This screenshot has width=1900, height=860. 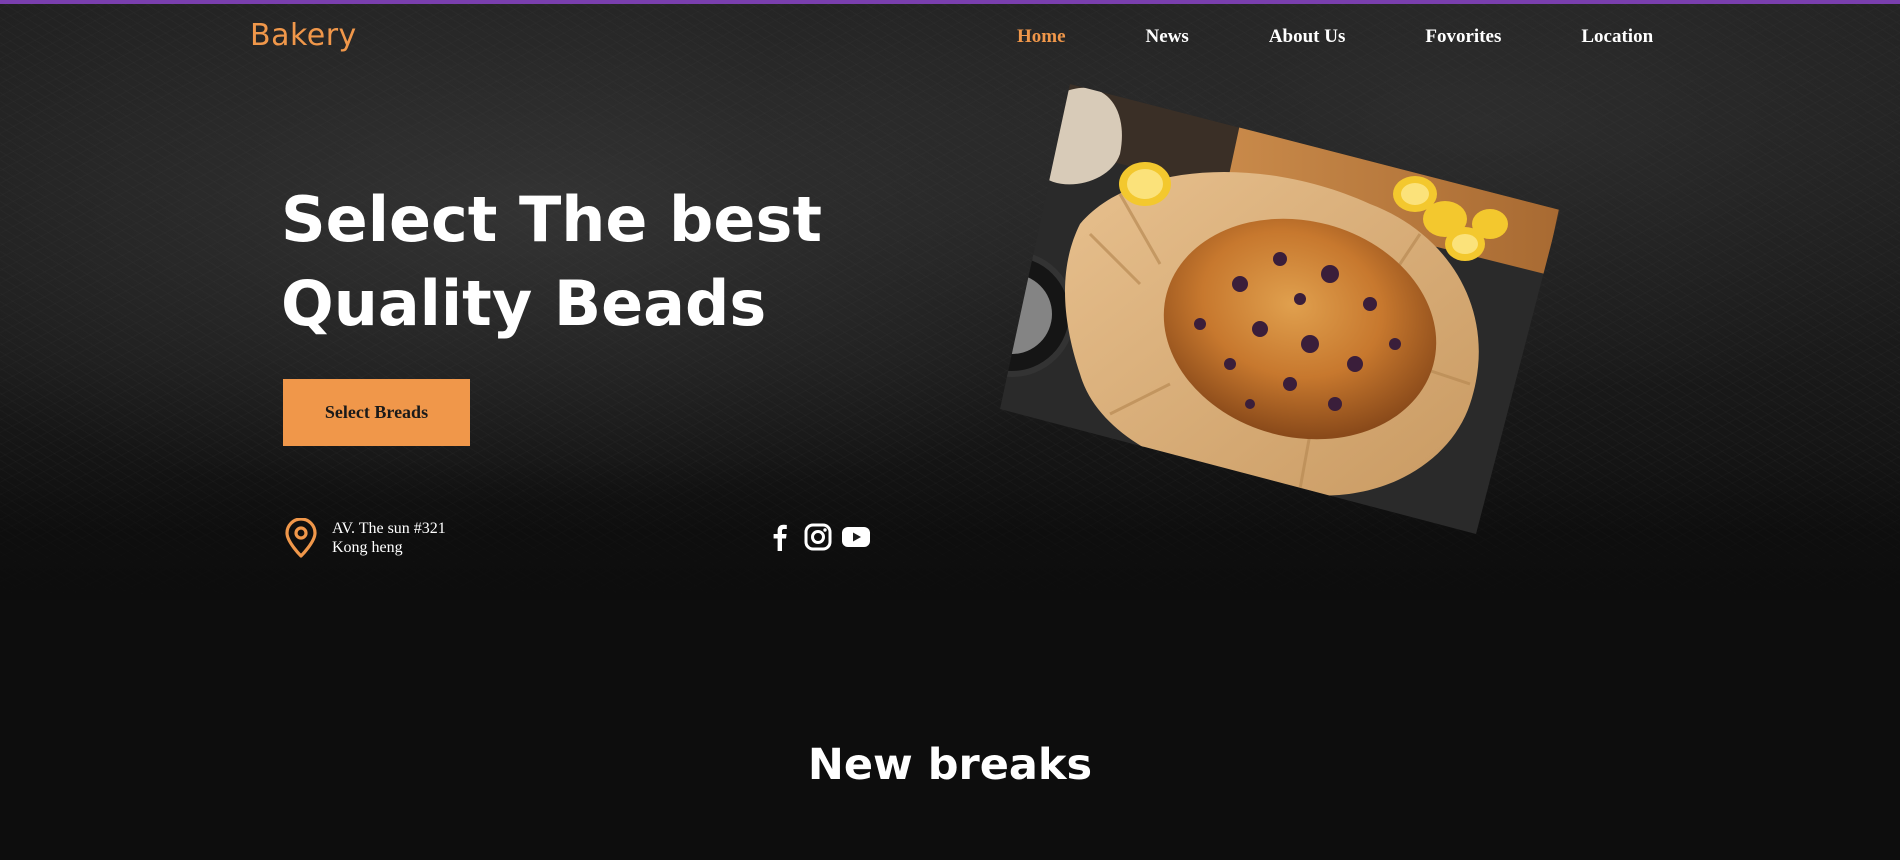 I want to click on main-nav: Home News About Us Fovorites Location, so click(x=1335, y=37).